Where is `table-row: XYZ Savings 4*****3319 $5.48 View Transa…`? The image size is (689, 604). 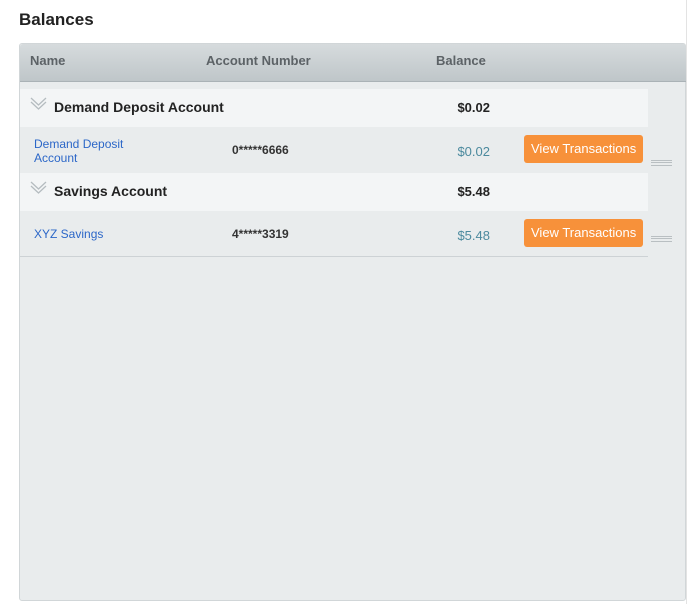 table-row: XYZ Savings 4*****3319 $5.48 View Transa… is located at coordinates (334, 234).